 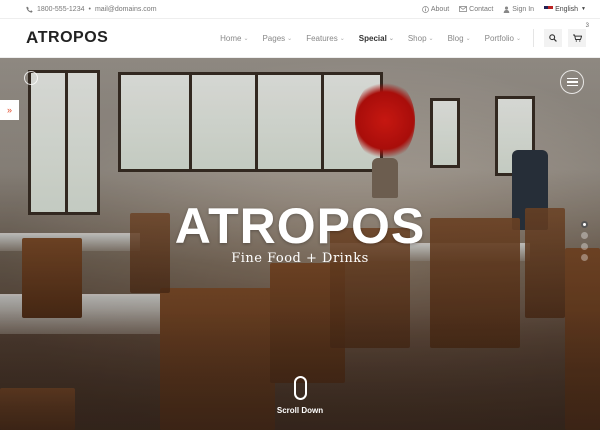 I want to click on mail-icon, so click(x=463, y=9).